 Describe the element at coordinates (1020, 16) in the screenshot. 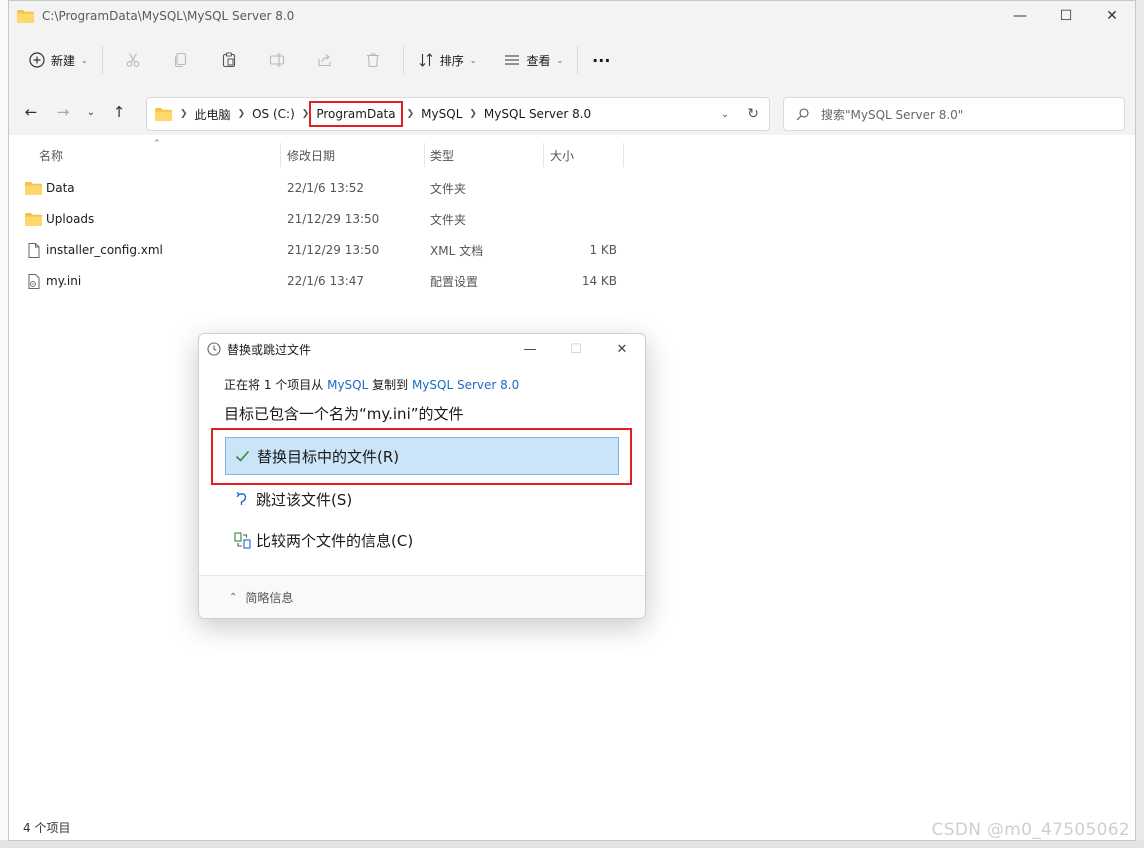

I see `minimize-button: —` at that location.